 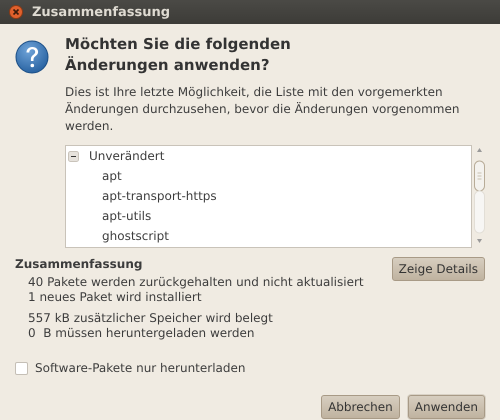 I want to click on tree-group-label: Unverändert, so click(x=126, y=156).